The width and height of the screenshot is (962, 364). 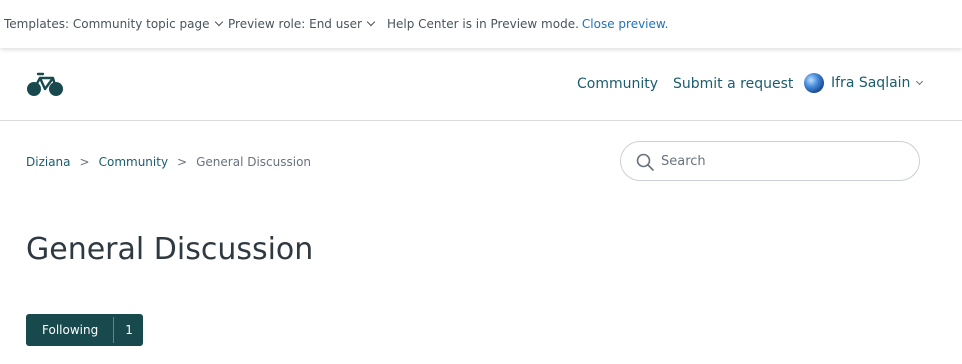 I want to click on user-menu: Ifra Saqlain, so click(x=864, y=83).